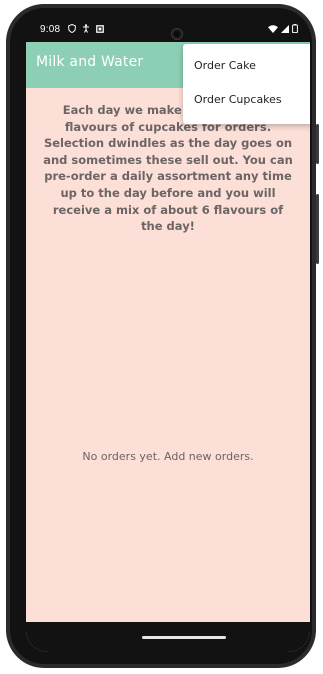  I want to click on accessibility-icon, so click(86, 30).